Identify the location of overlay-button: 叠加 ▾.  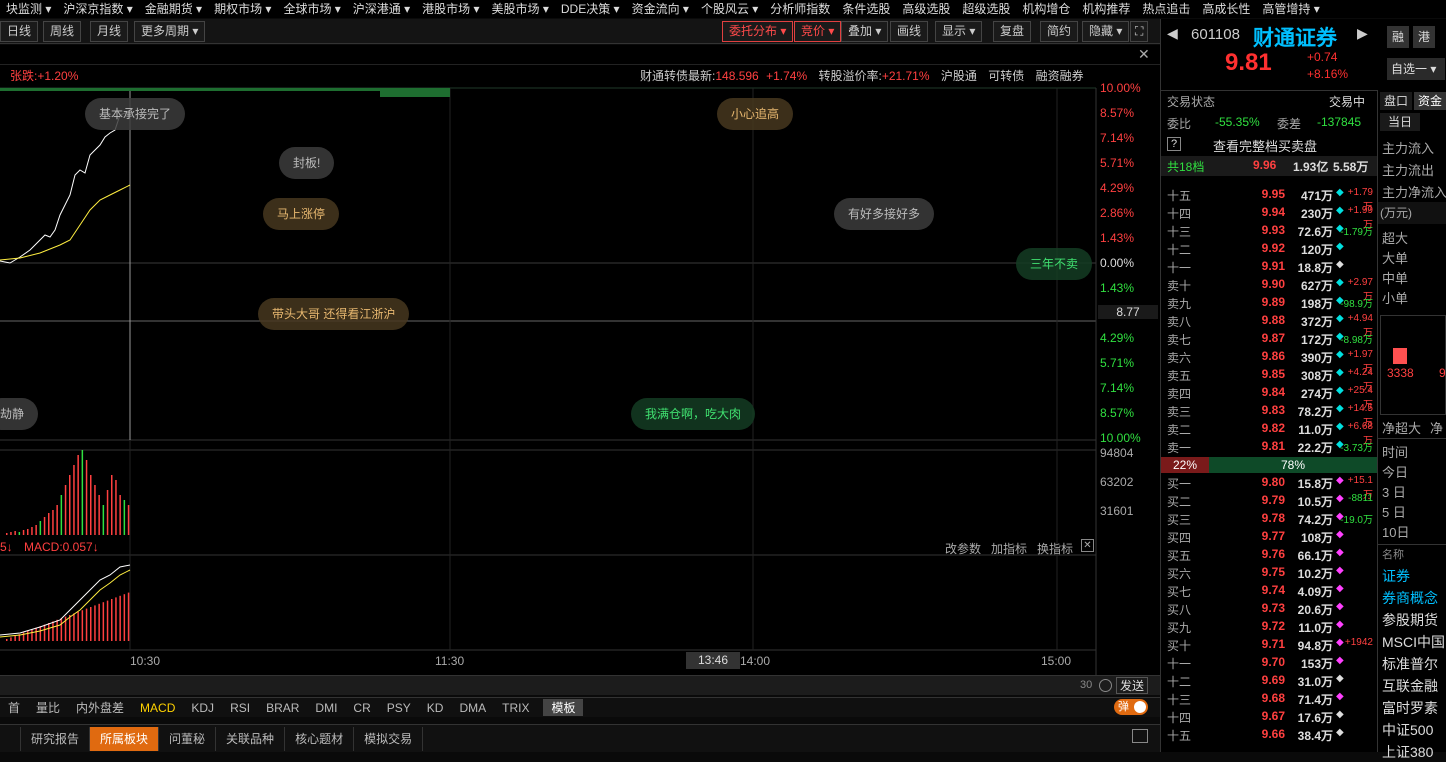
(865, 31).